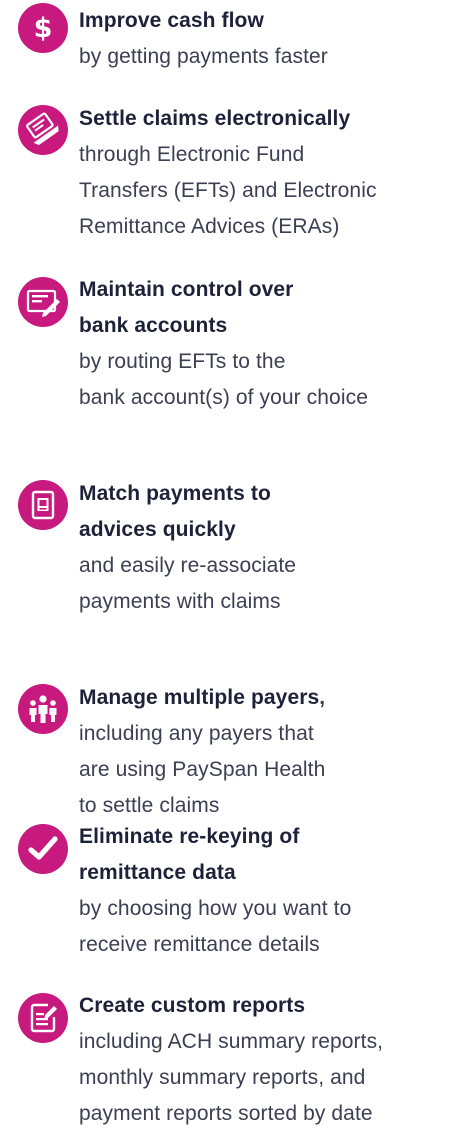 The height and width of the screenshot is (1132, 460). I want to click on benefit-description: by getting payments faster, so click(203, 56).